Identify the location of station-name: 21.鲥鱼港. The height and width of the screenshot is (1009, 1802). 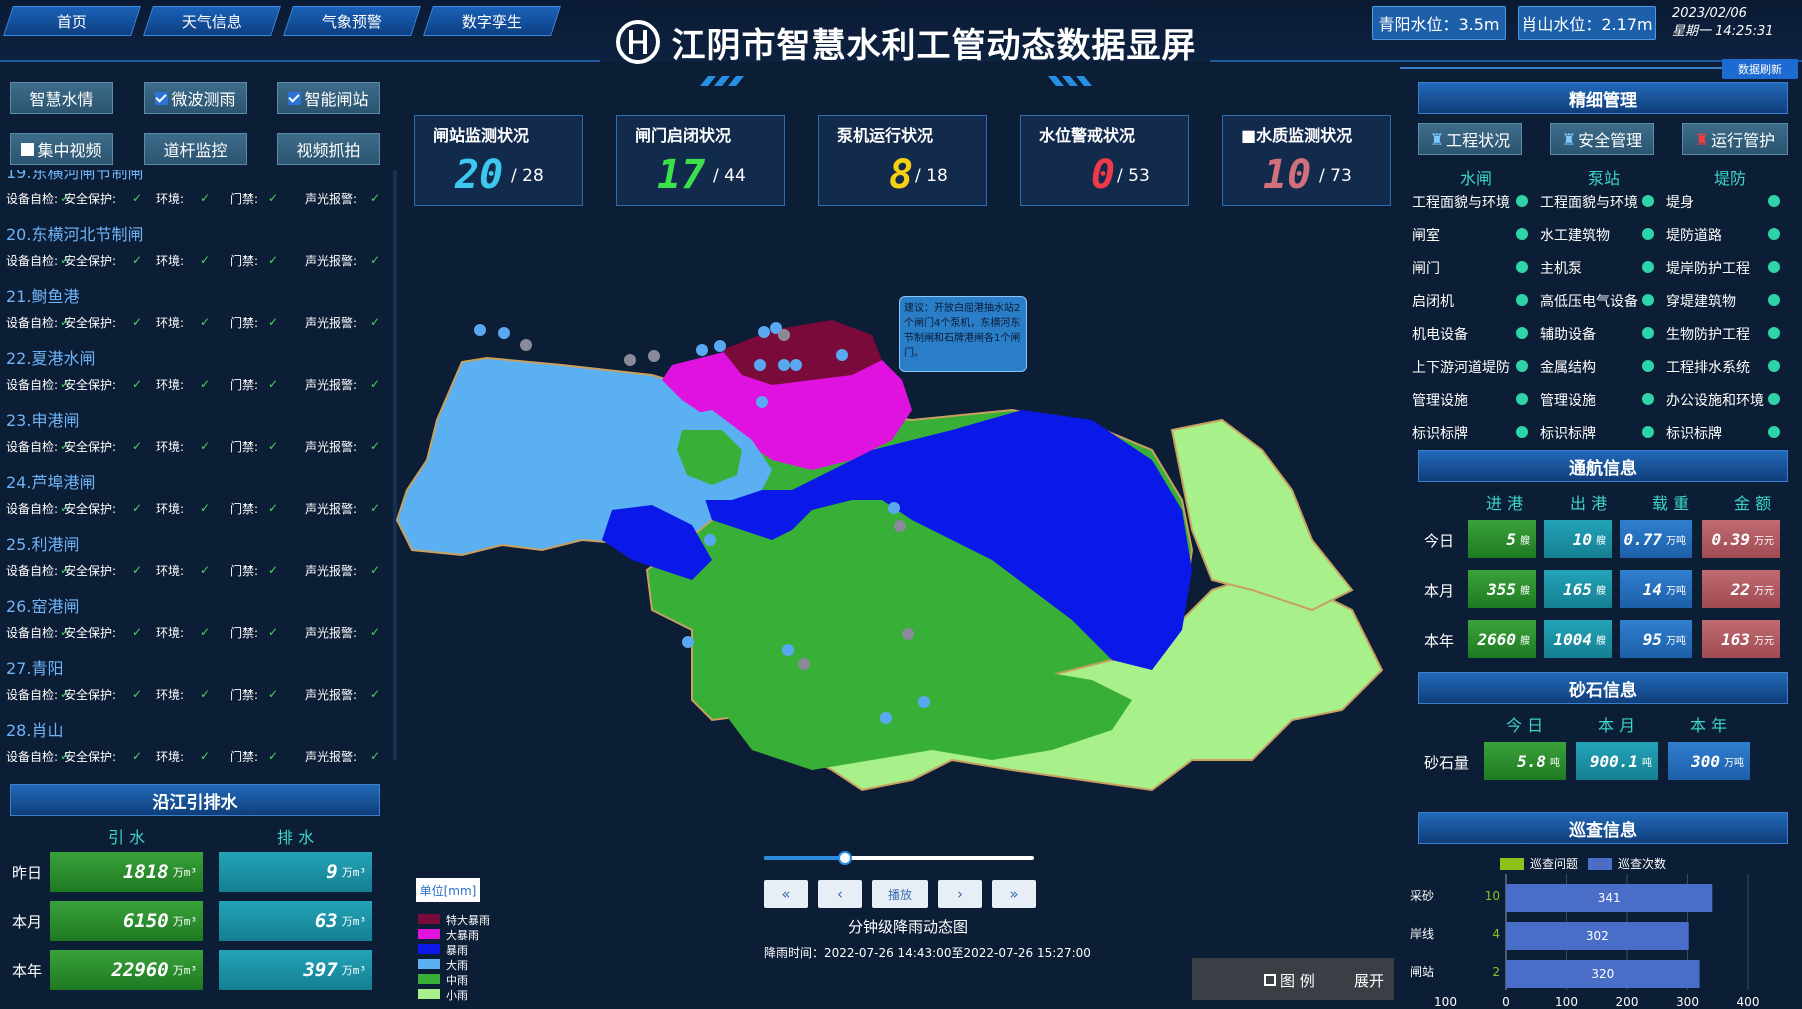
(43, 296).